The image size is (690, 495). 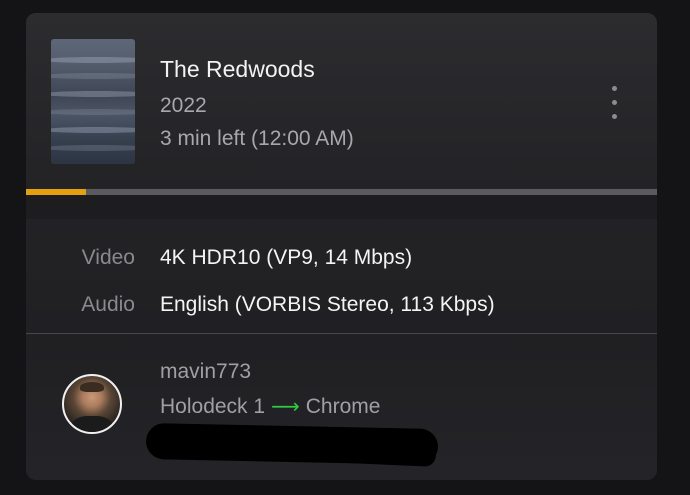 I want to click on media-title: The Redwoods, so click(x=237, y=69).